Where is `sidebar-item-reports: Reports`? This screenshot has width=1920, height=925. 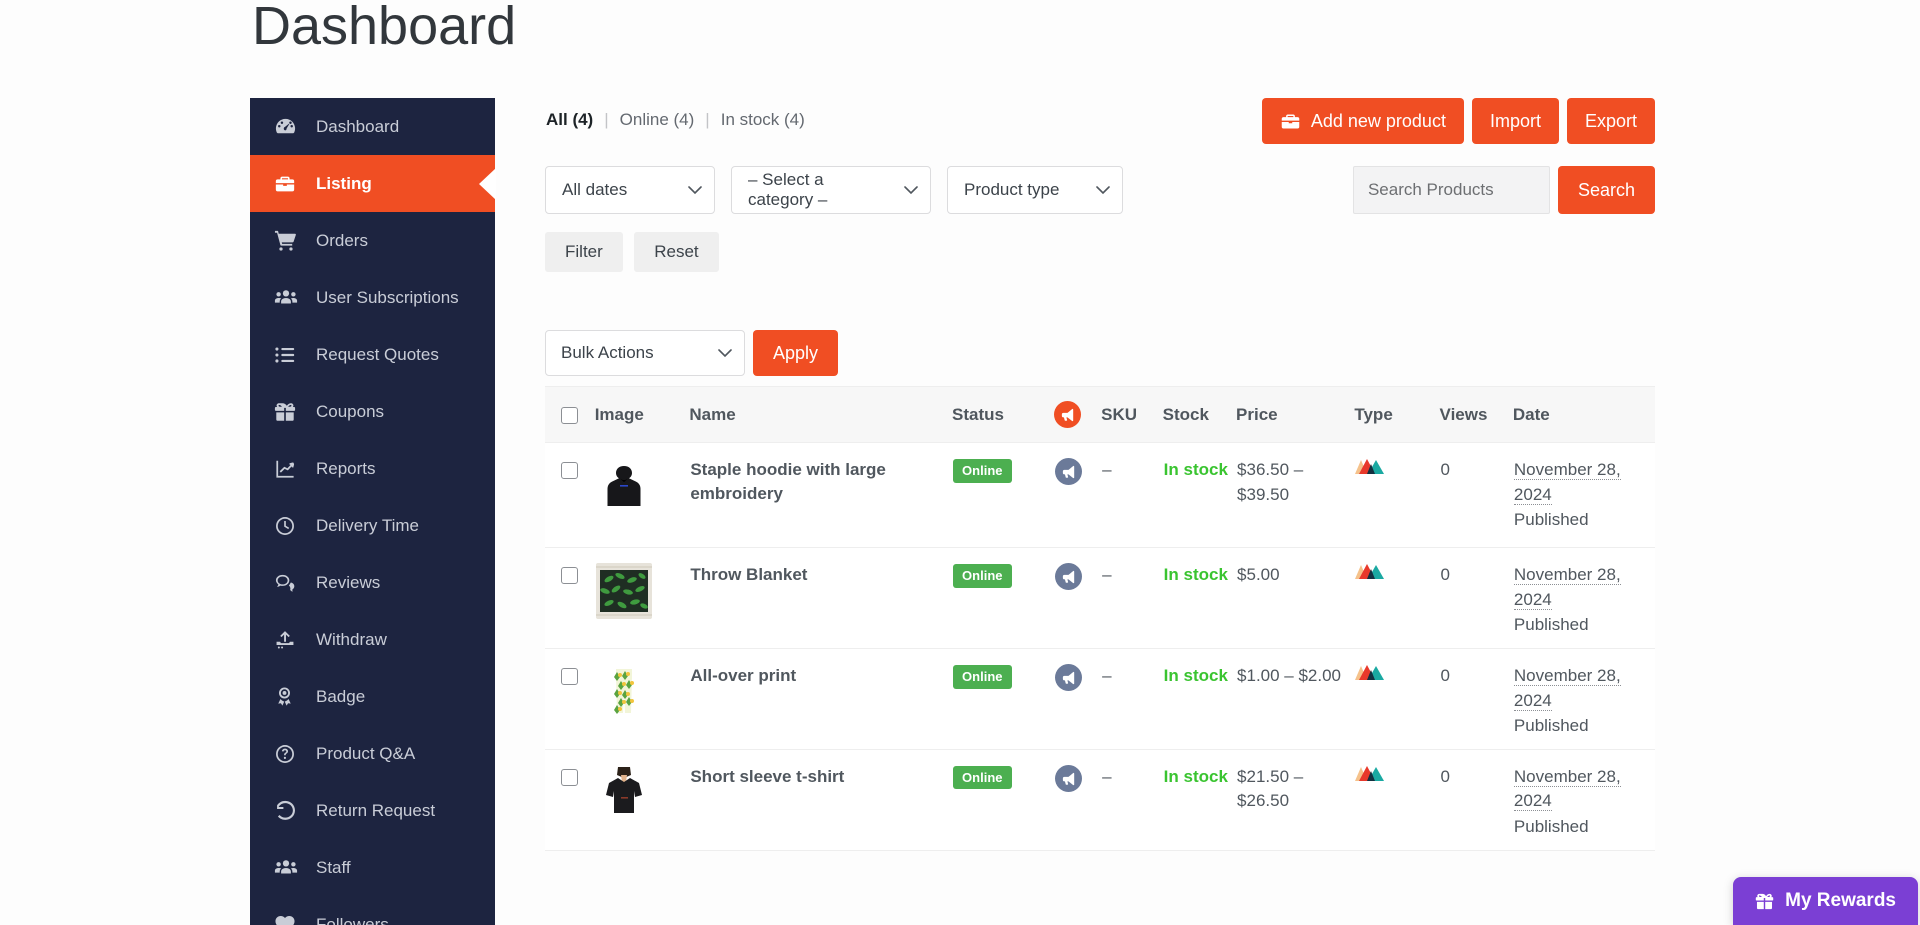 sidebar-item-reports: Reports is located at coordinates (372, 468).